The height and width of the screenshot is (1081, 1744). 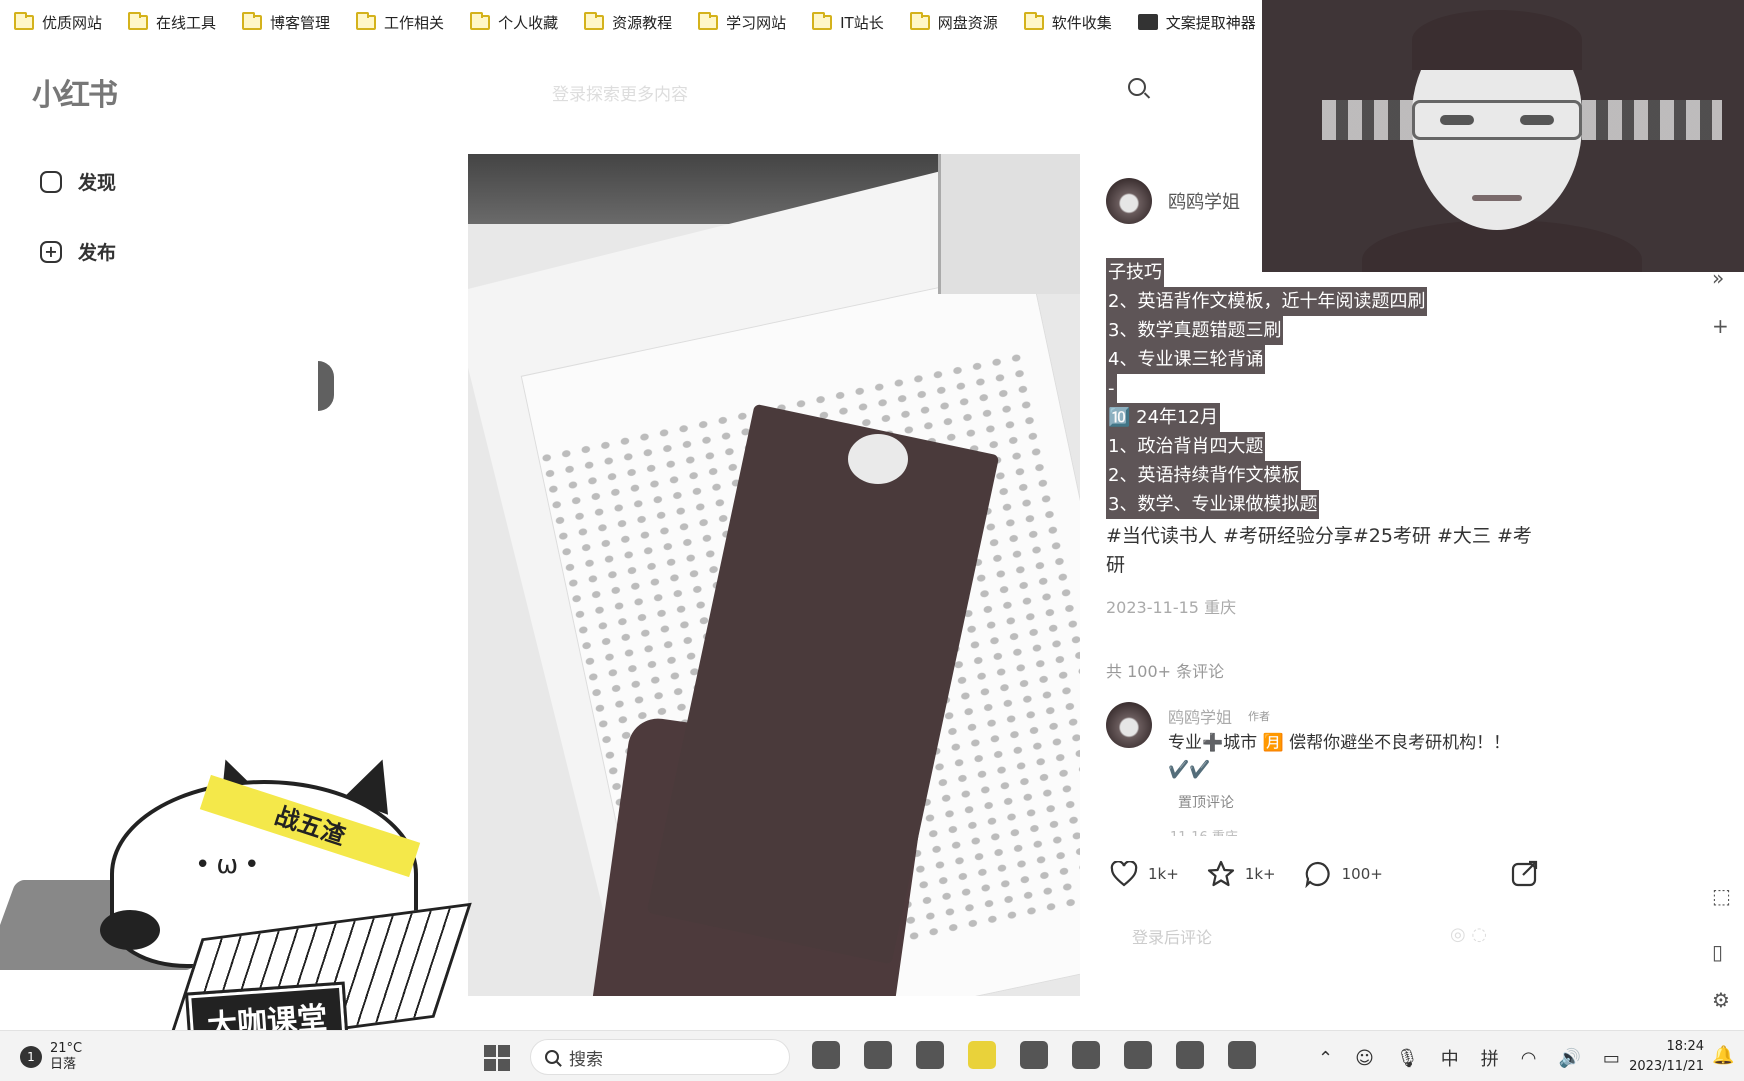 What do you see at coordinates (586, 1059) in the screenshot?
I see `taskbar-search-label: 搜索` at bounding box center [586, 1059].